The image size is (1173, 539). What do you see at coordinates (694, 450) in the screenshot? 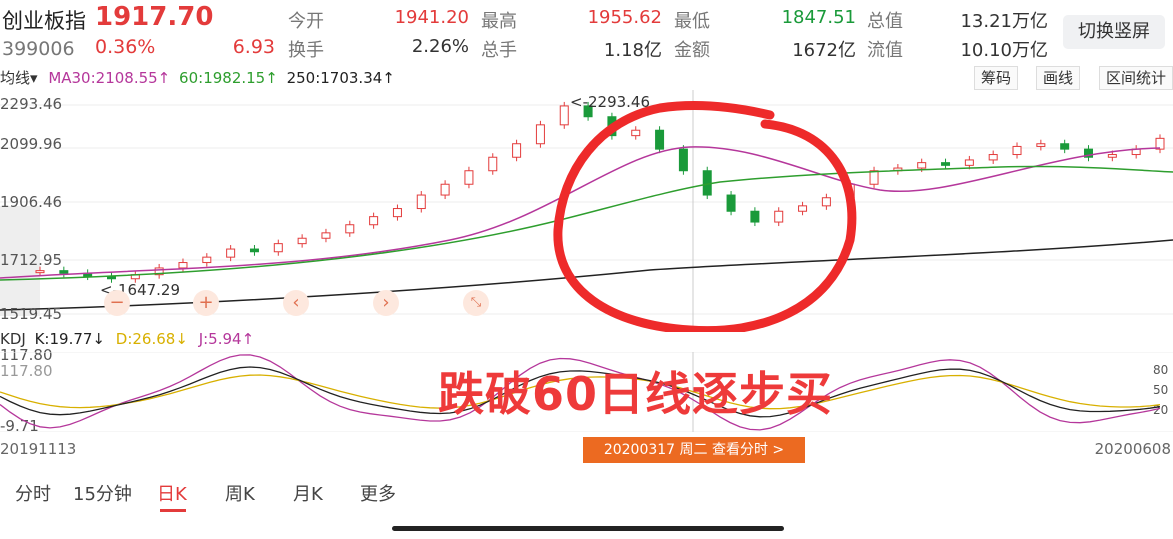
I see `date-tooltip: 20200317 周二 查看分时 >` at bounding box center [694, 450].